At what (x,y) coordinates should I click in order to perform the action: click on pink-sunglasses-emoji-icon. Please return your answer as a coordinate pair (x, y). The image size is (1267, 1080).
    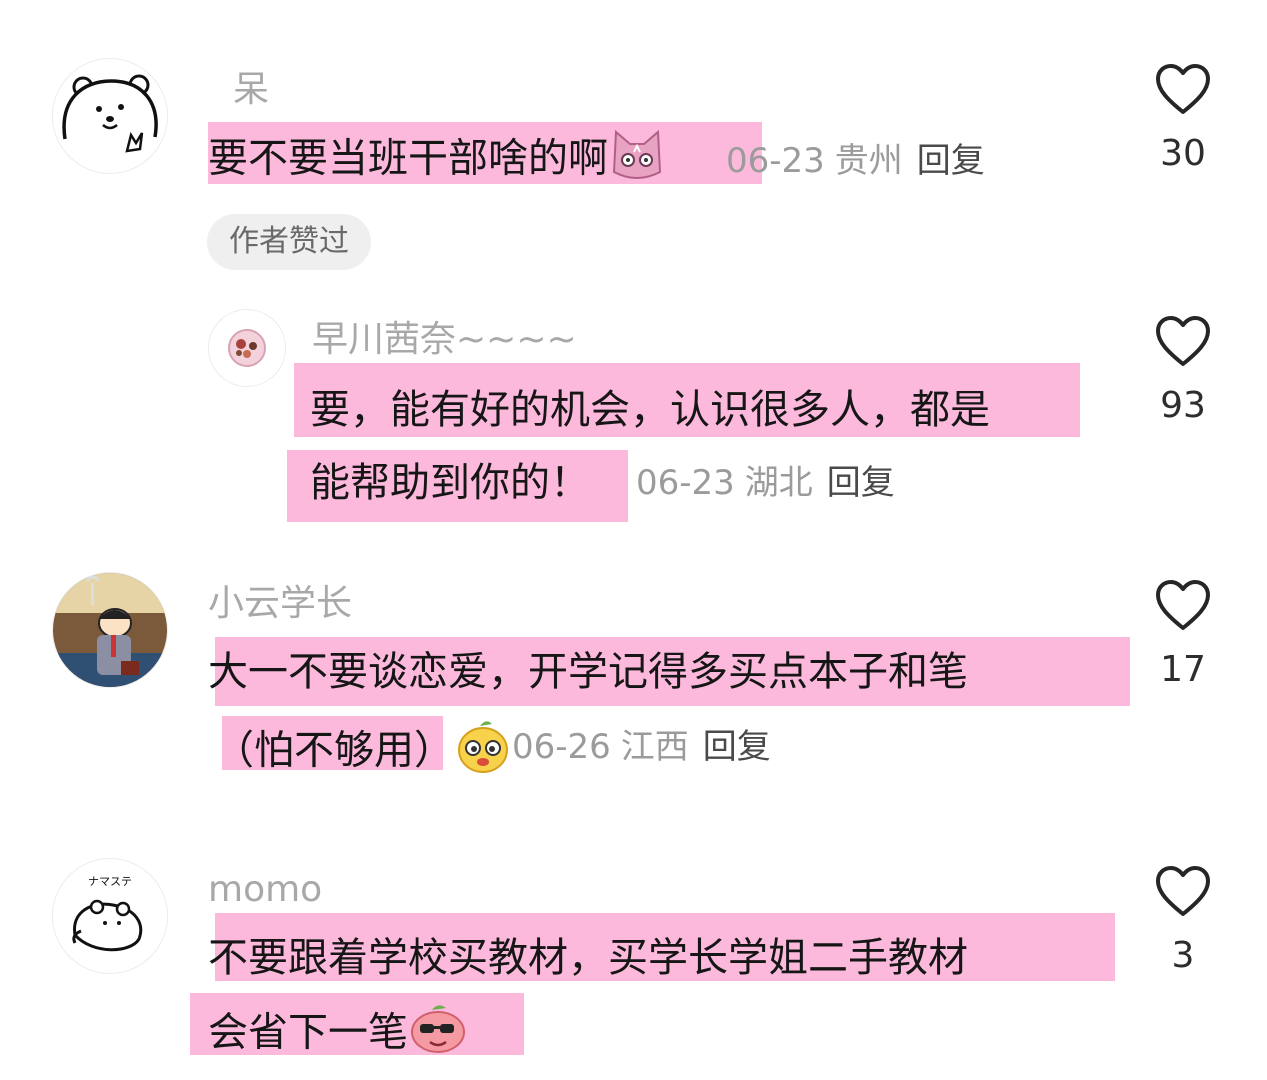
    Looking at the image, I should click on (438, 1034).